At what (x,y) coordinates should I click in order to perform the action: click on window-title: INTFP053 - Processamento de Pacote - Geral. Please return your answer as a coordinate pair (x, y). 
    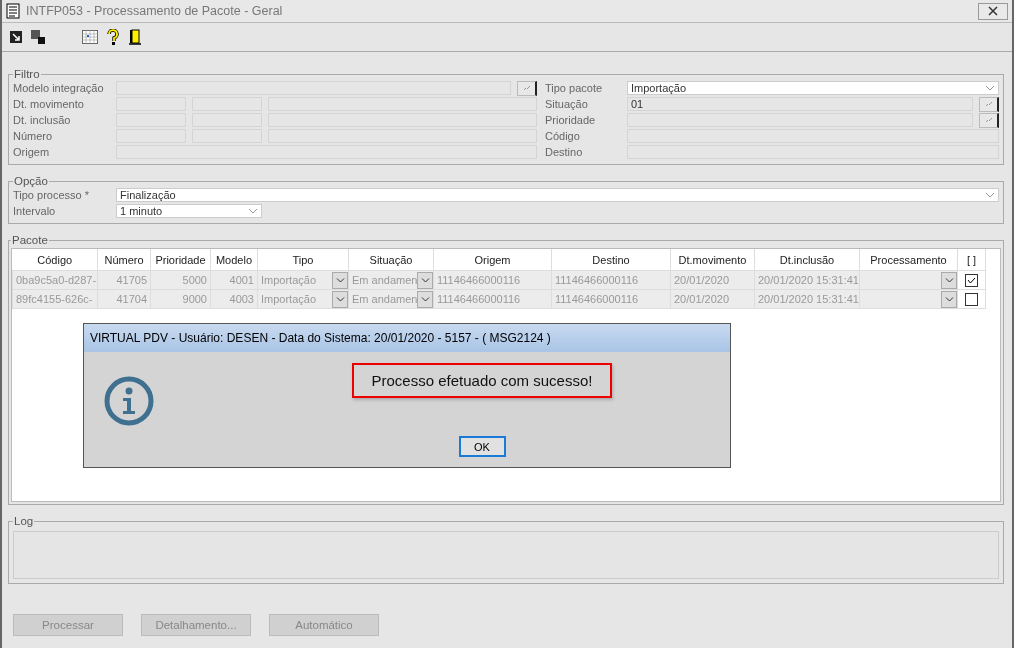
    Looking at the image, I should click on (155, 11).